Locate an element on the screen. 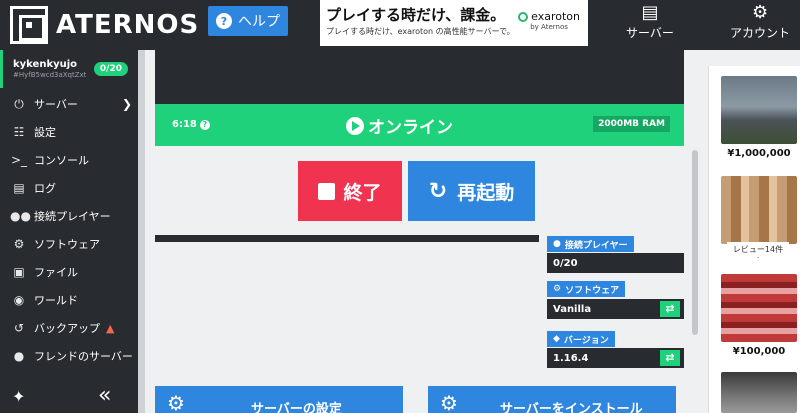 The width and height of the screenshot is (800, 413). software-value-text: Vanilla is located at coordinates (572, 309).